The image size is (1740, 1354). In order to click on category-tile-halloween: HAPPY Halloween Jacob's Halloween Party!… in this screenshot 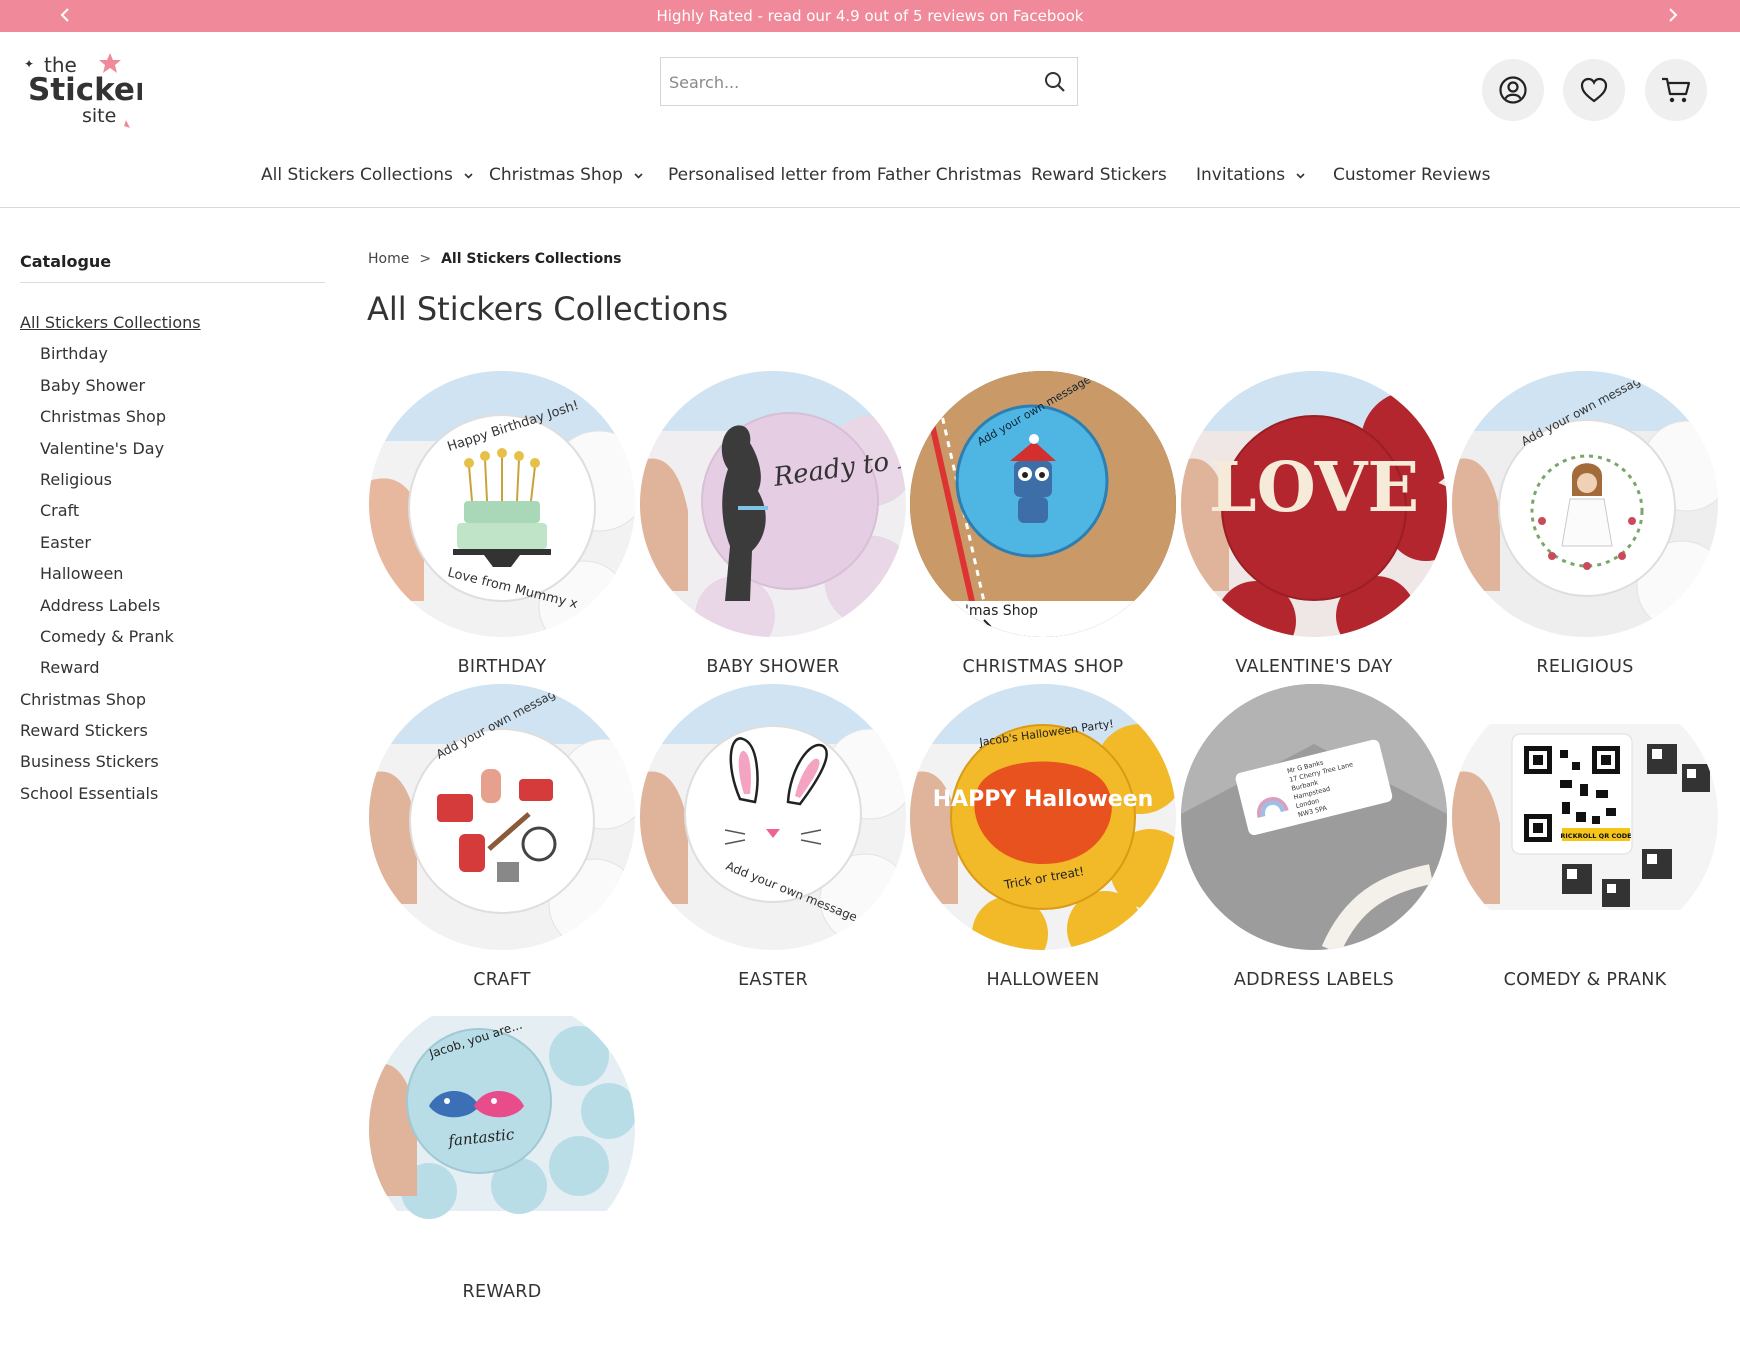, I will do `click(1043, 837)`.